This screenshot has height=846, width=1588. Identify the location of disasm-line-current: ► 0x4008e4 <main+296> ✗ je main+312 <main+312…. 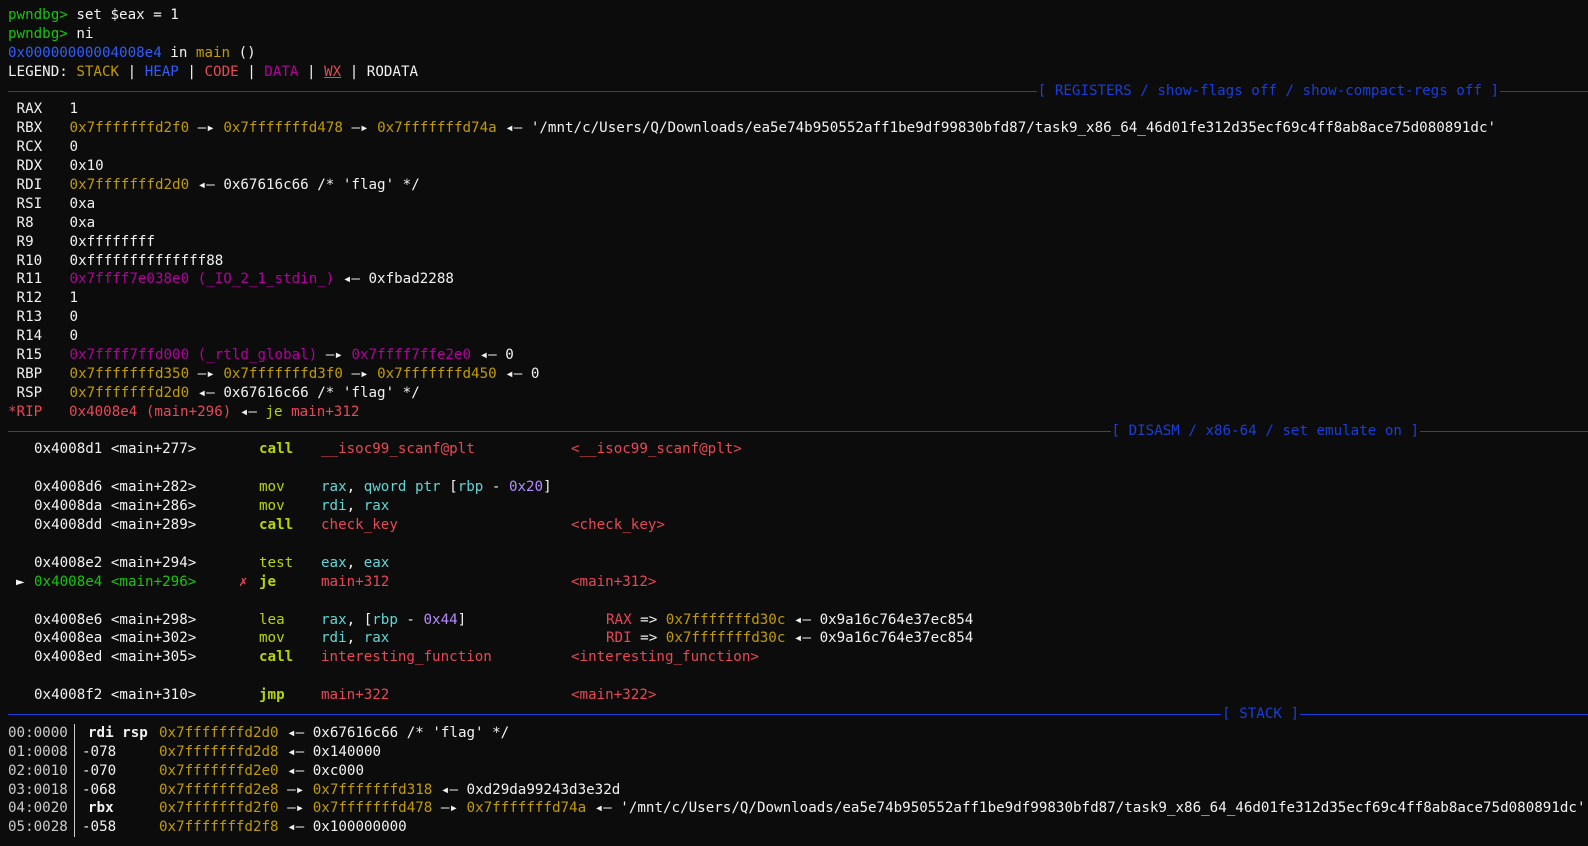
(798, 582).